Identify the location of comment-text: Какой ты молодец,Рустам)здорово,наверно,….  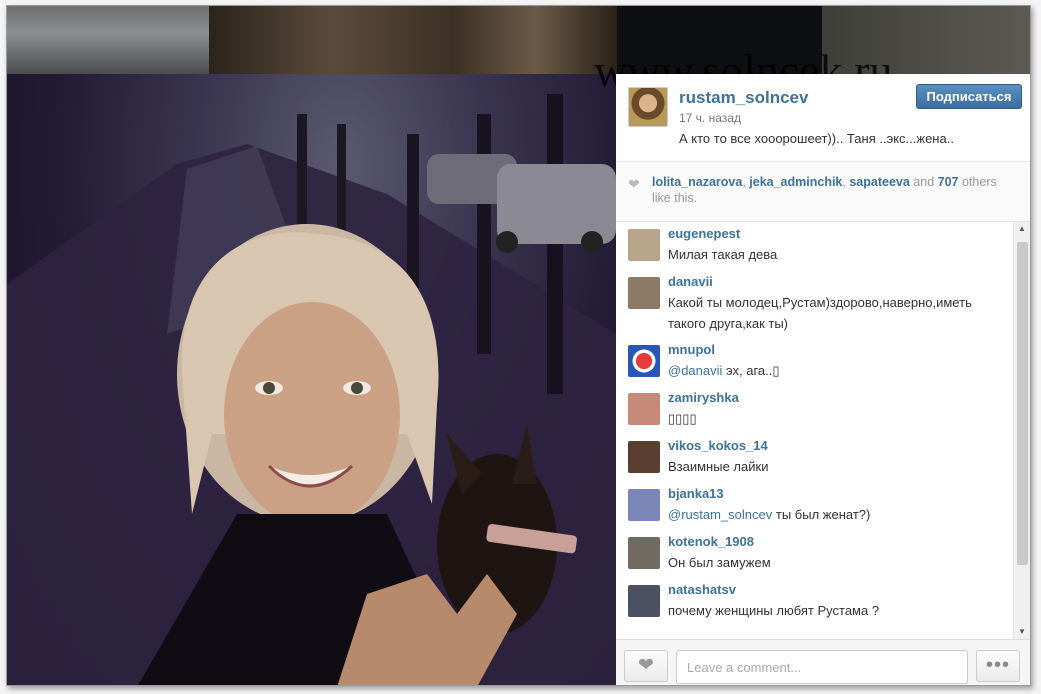
(820, 313).